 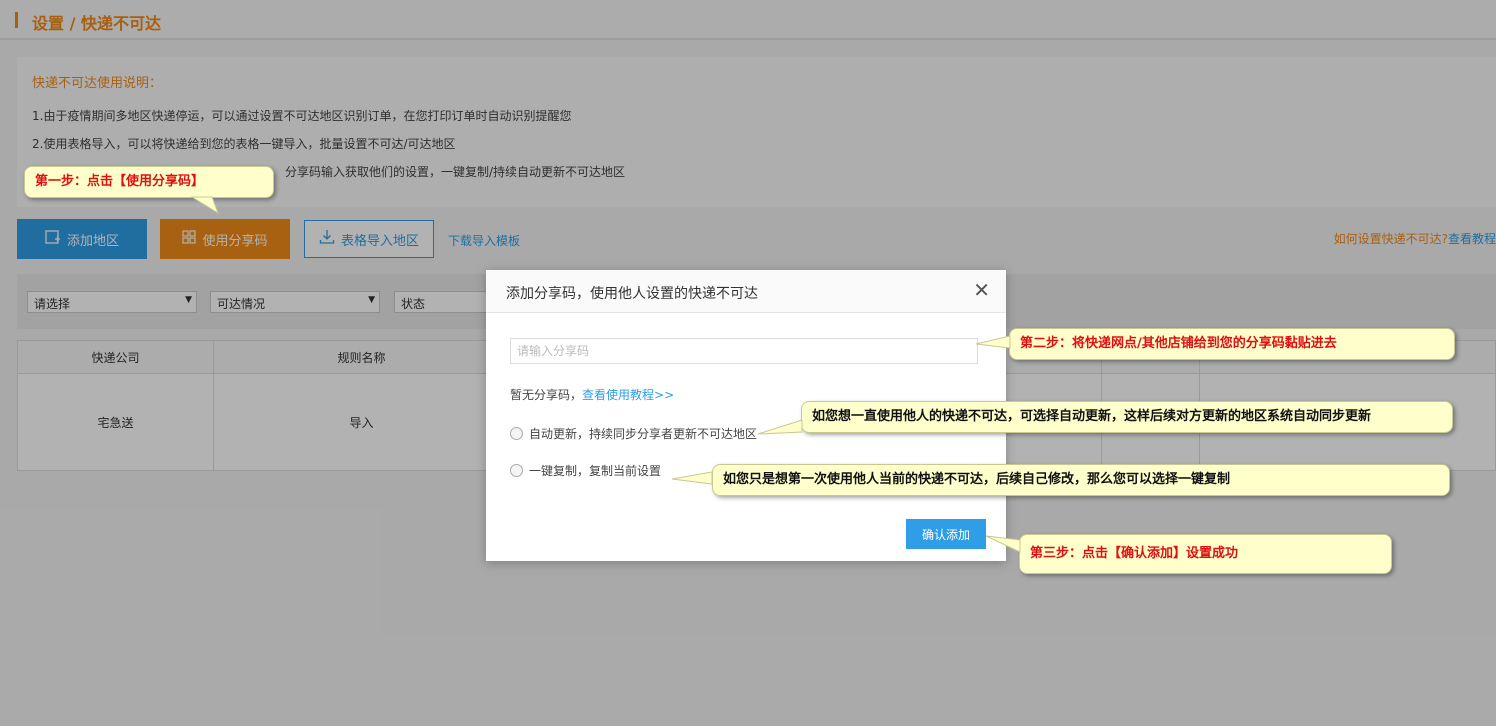 I want to click on no-share-code-label: 暂无分享码，, so click(x=546, y=395).